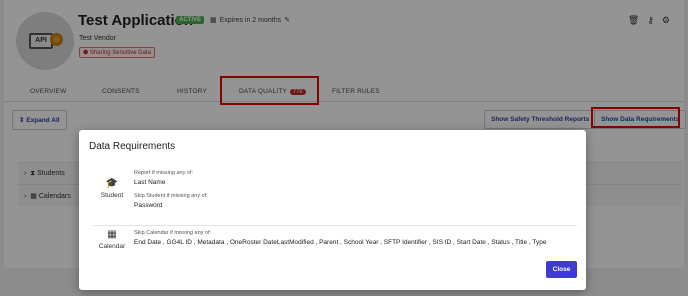 Image resolution: width=688 pixels, height=296 pixels. I want to click on calendar-icon: ▦, so click(112, 234).